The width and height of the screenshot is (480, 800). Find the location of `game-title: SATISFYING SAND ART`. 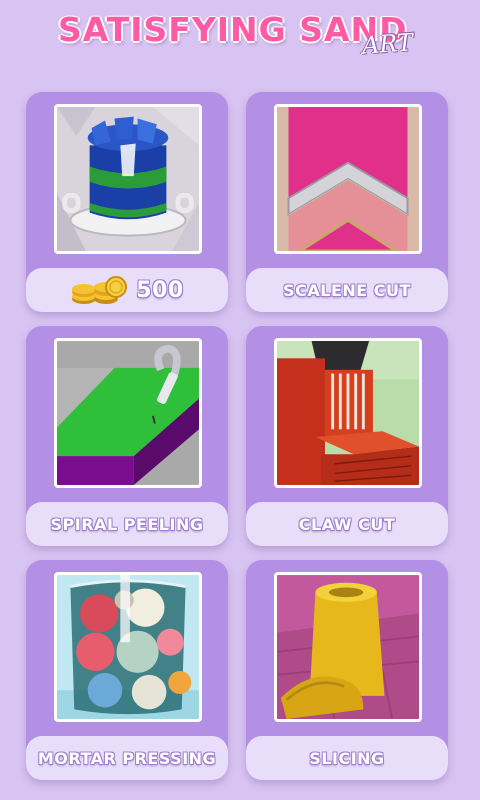

game-title: SATISFYING SAND ART is located at coordinates (240, 40).